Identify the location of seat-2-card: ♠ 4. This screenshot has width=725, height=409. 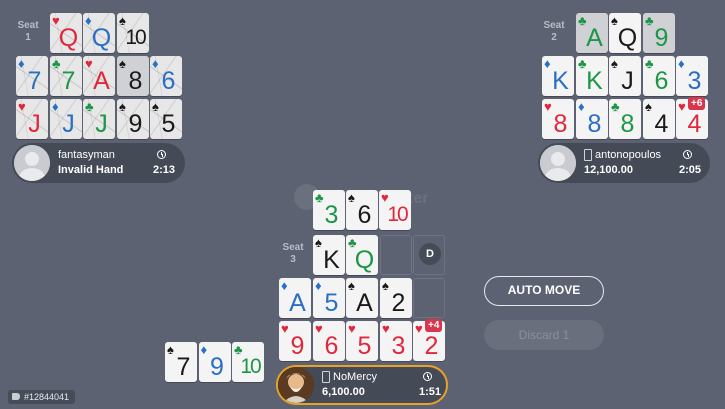
(659, 119).